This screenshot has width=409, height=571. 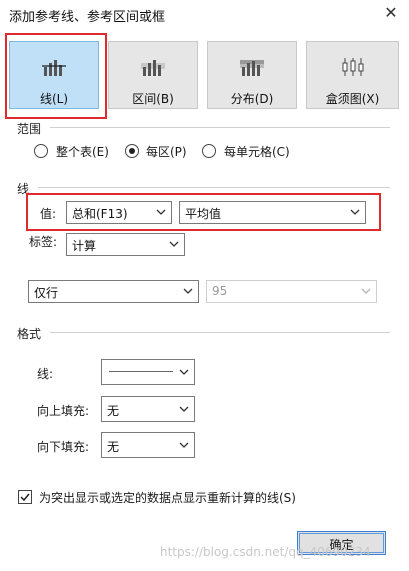 What do you see at coordinates (203, 214) in the screenshot?
I see `aggregation-text: 平均值` at bounding box center [203, 214].